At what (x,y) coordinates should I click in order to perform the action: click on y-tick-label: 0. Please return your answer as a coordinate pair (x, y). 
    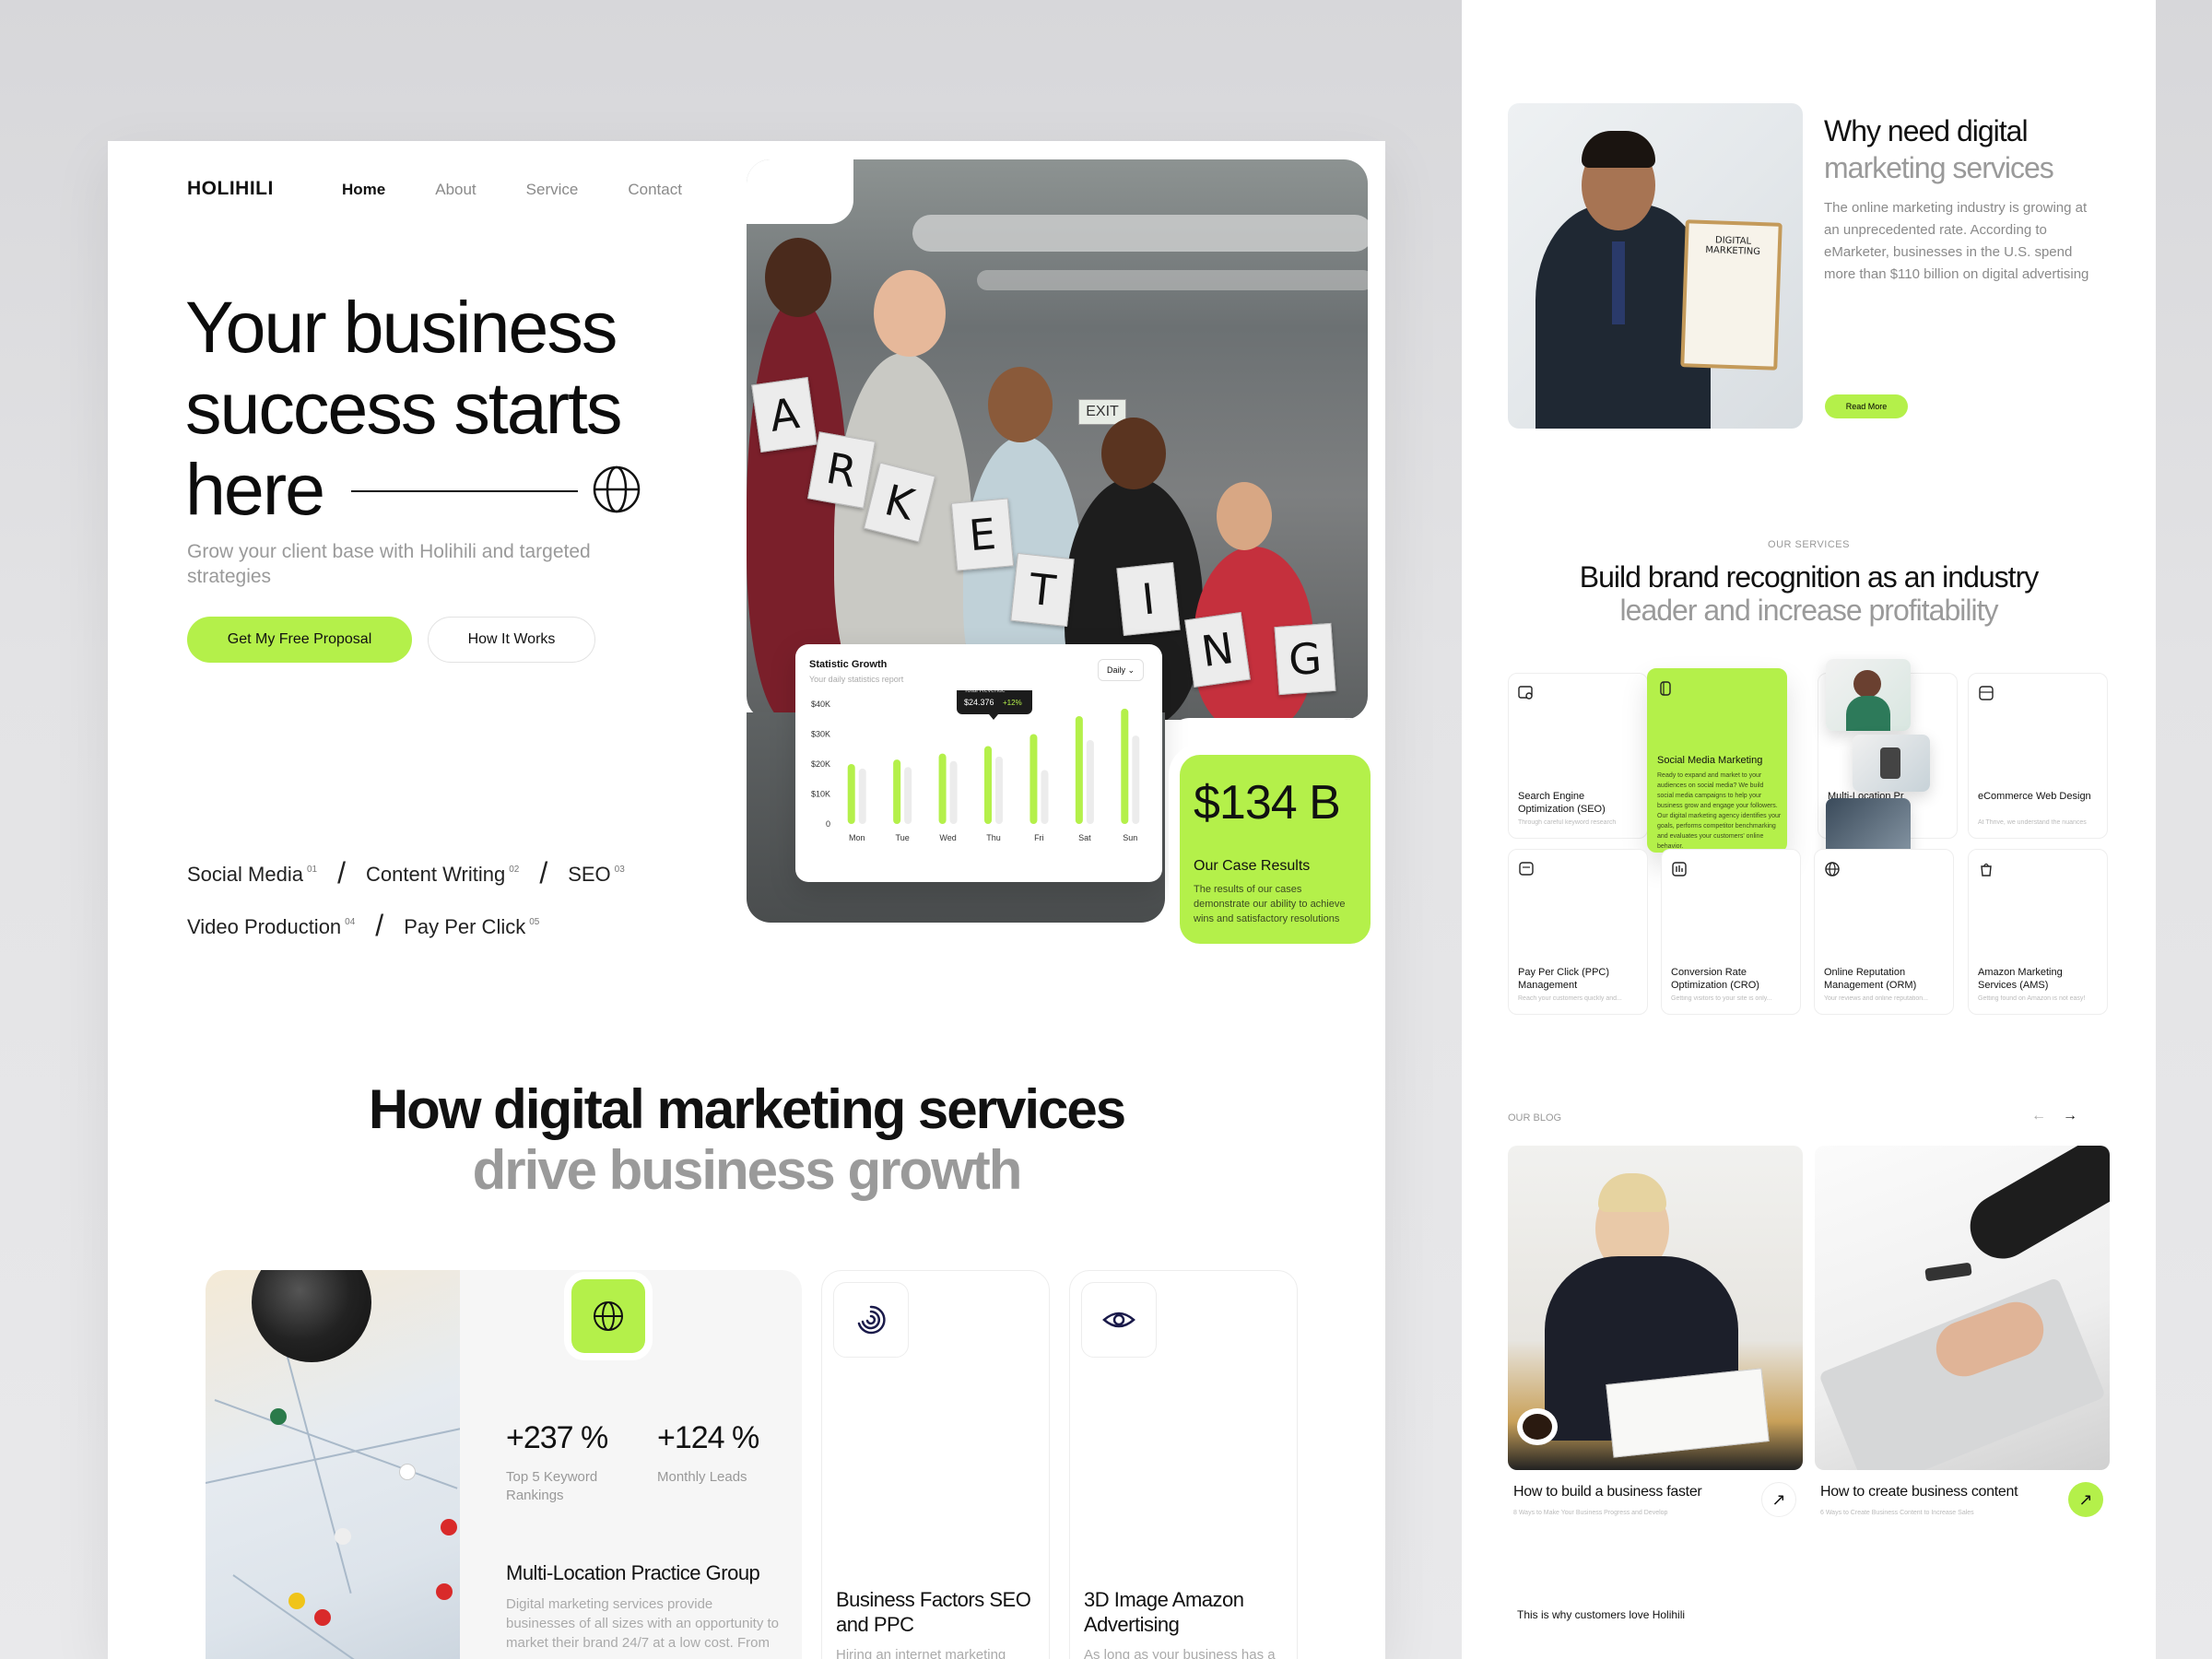
    Looking at the image, I should click on (828, 824).